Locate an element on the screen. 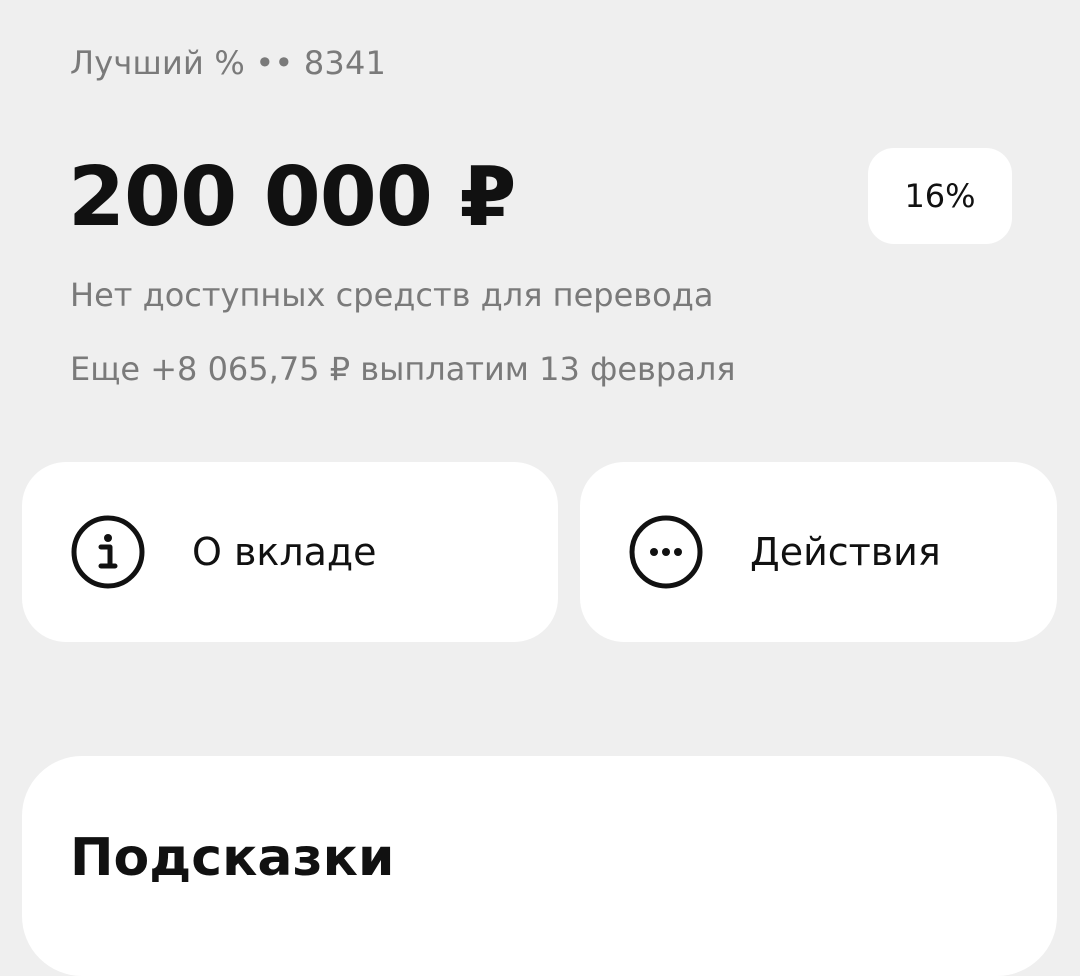 This screenshot has width=1080, height=976. info-icon is located at coordinates (108, 552).